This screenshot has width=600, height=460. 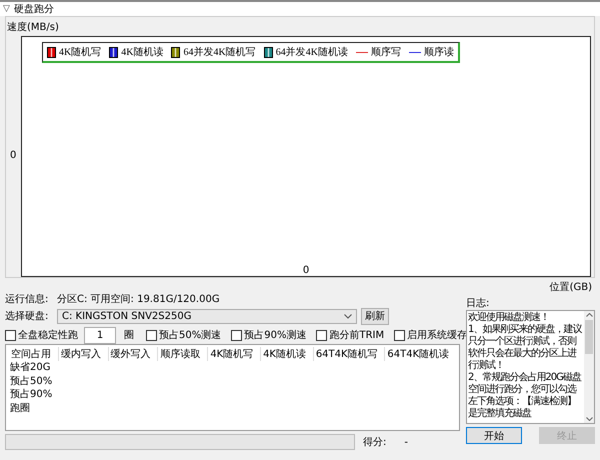 What do you see at coordinates (19, 408) in the screenshot?
I see `table-cell-text: 跑圈` at bounding box center [19, 408].